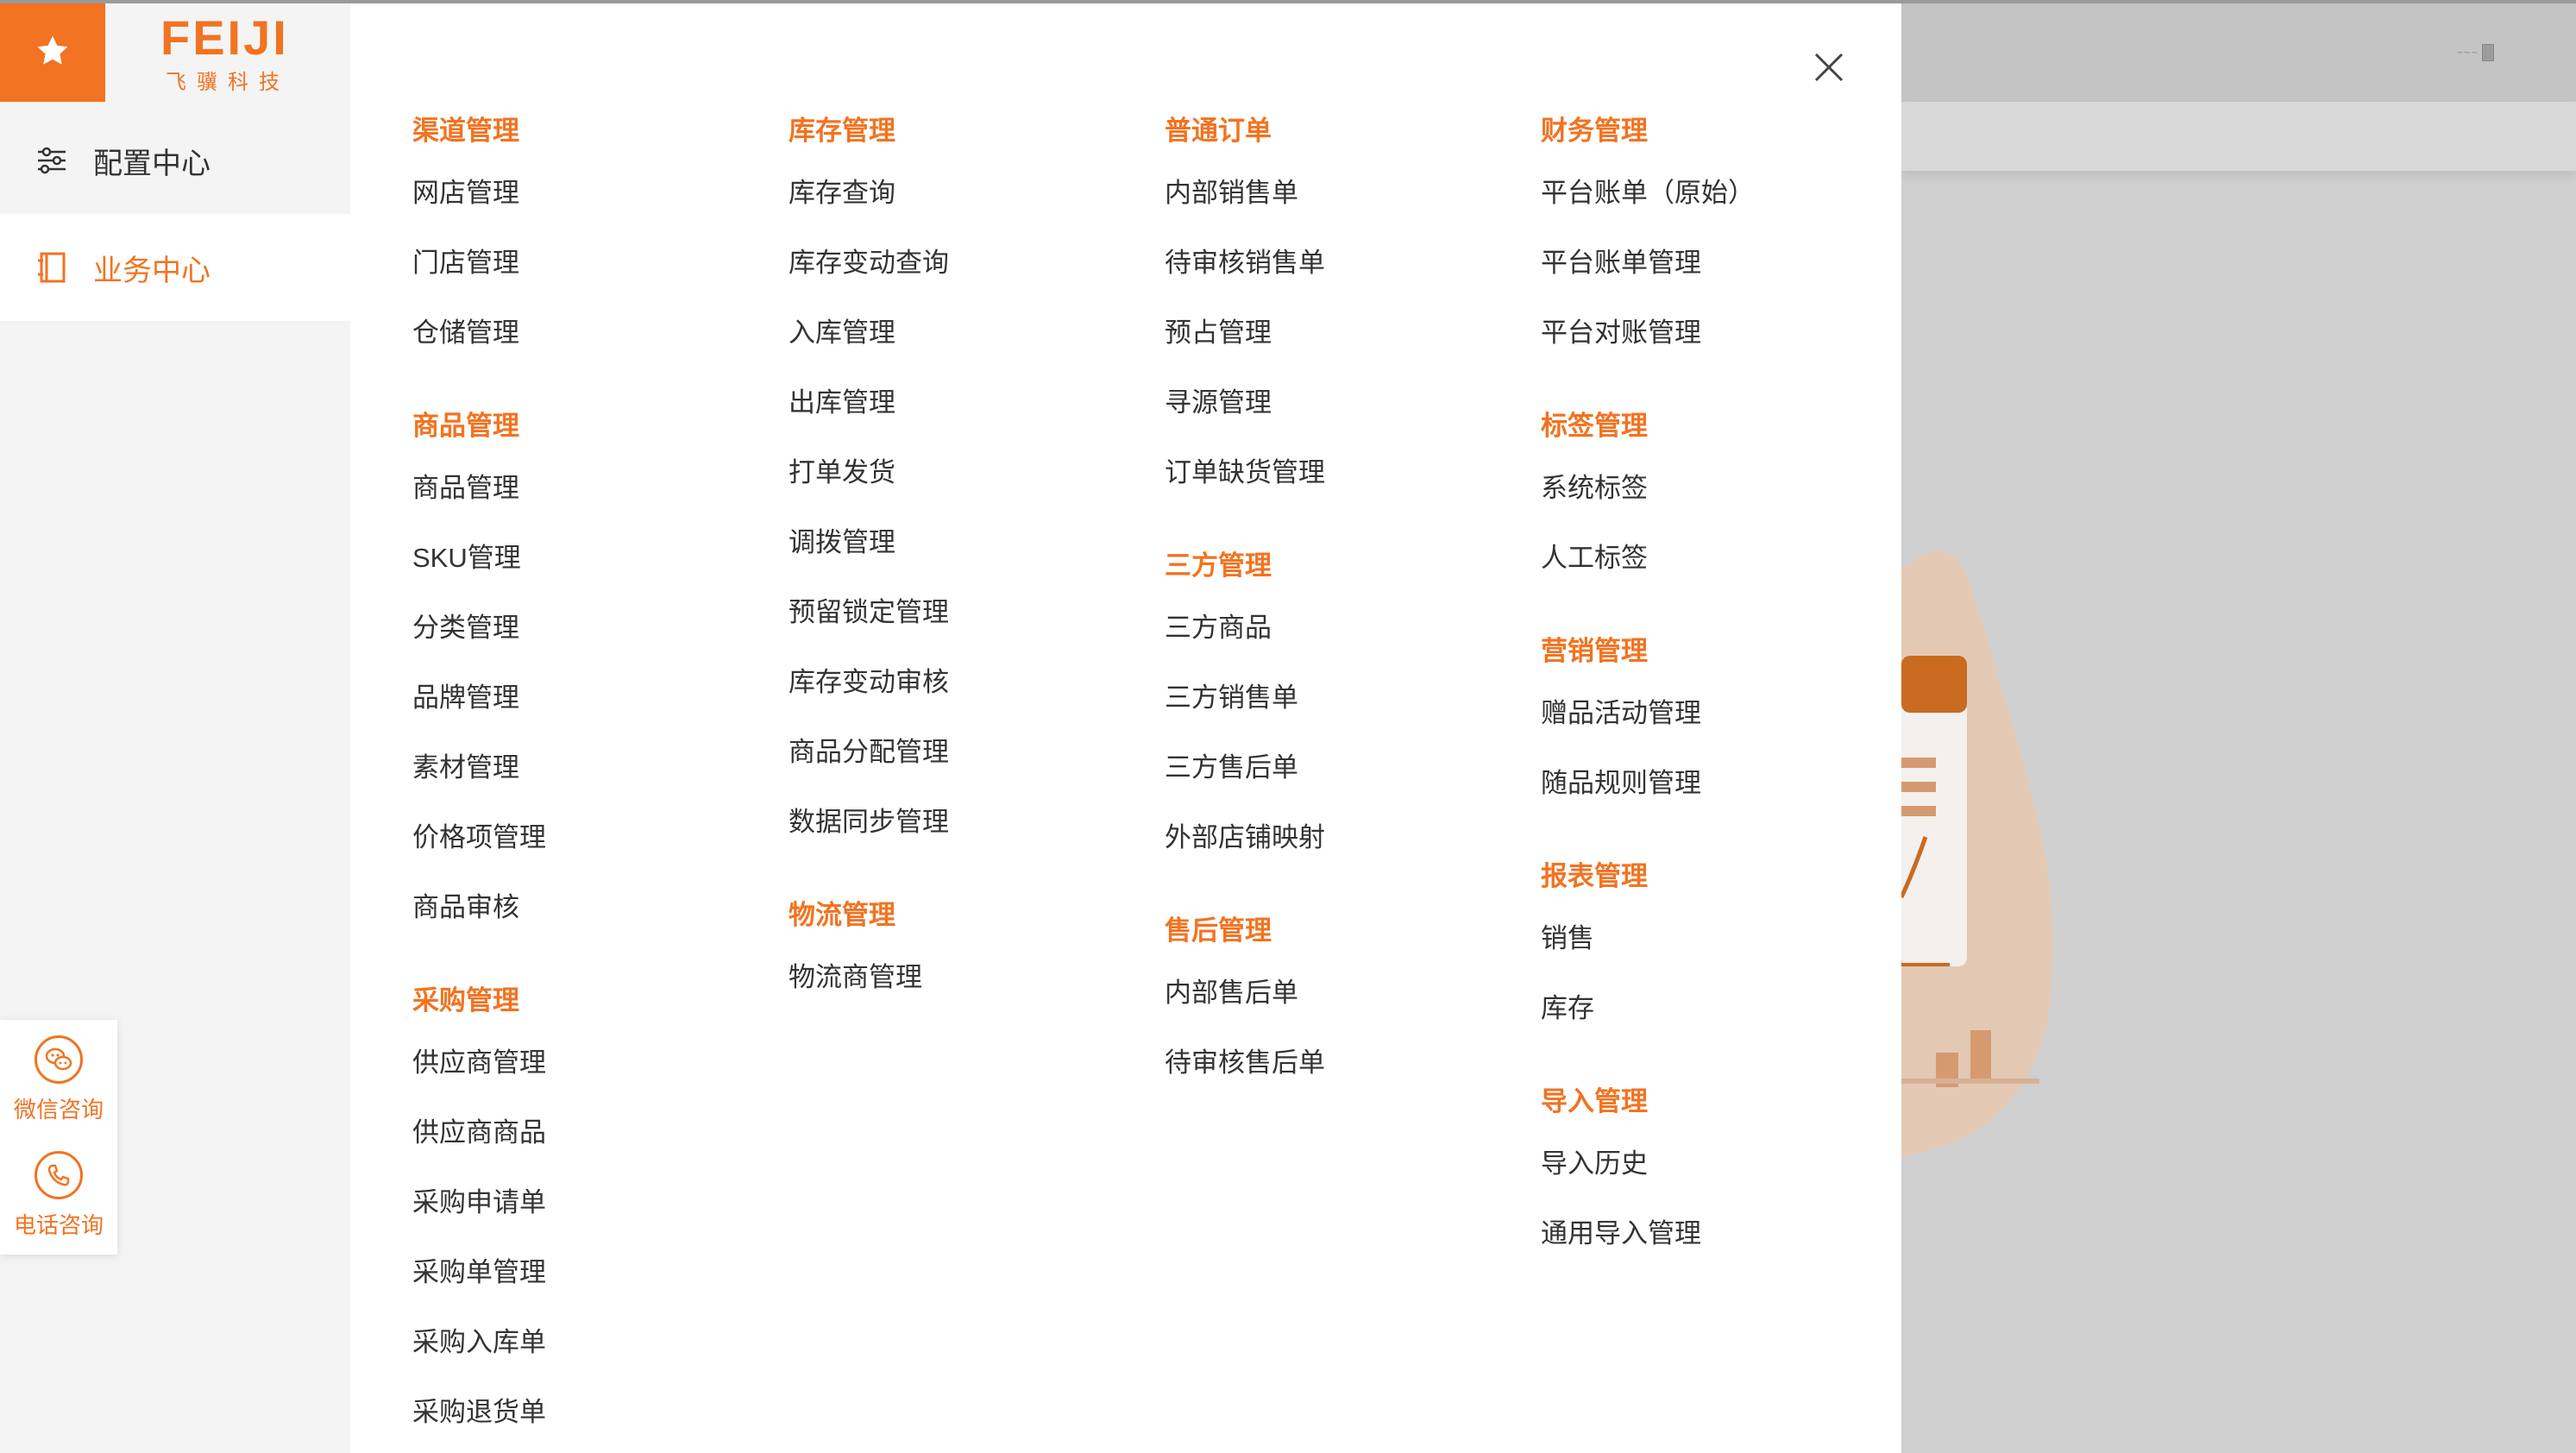  I want to click on menu-item: 商品分配管理, so click(869, 753).